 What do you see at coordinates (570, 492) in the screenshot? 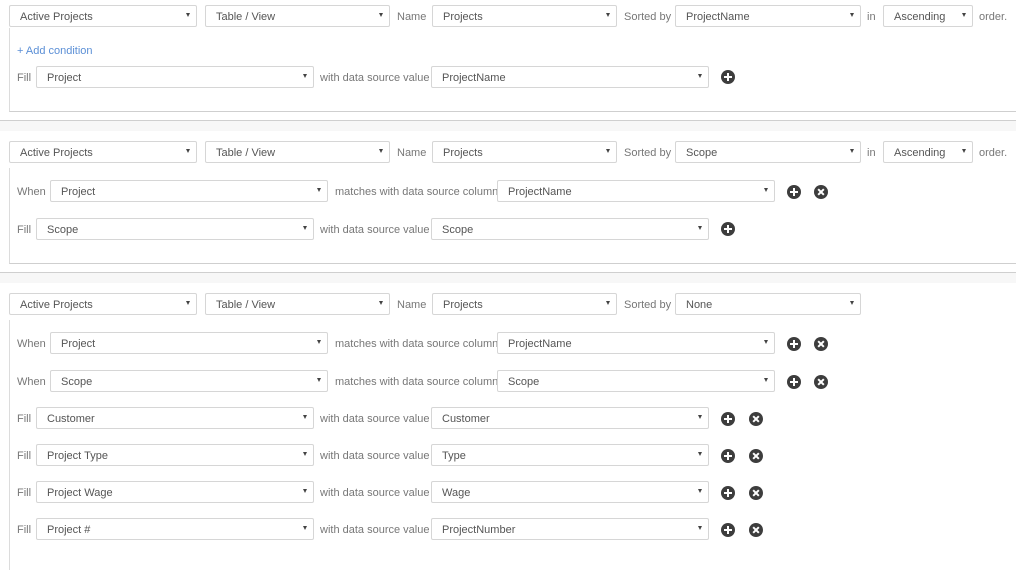
I see `fill-value-select: Wage` at bounding box center [570, 492].